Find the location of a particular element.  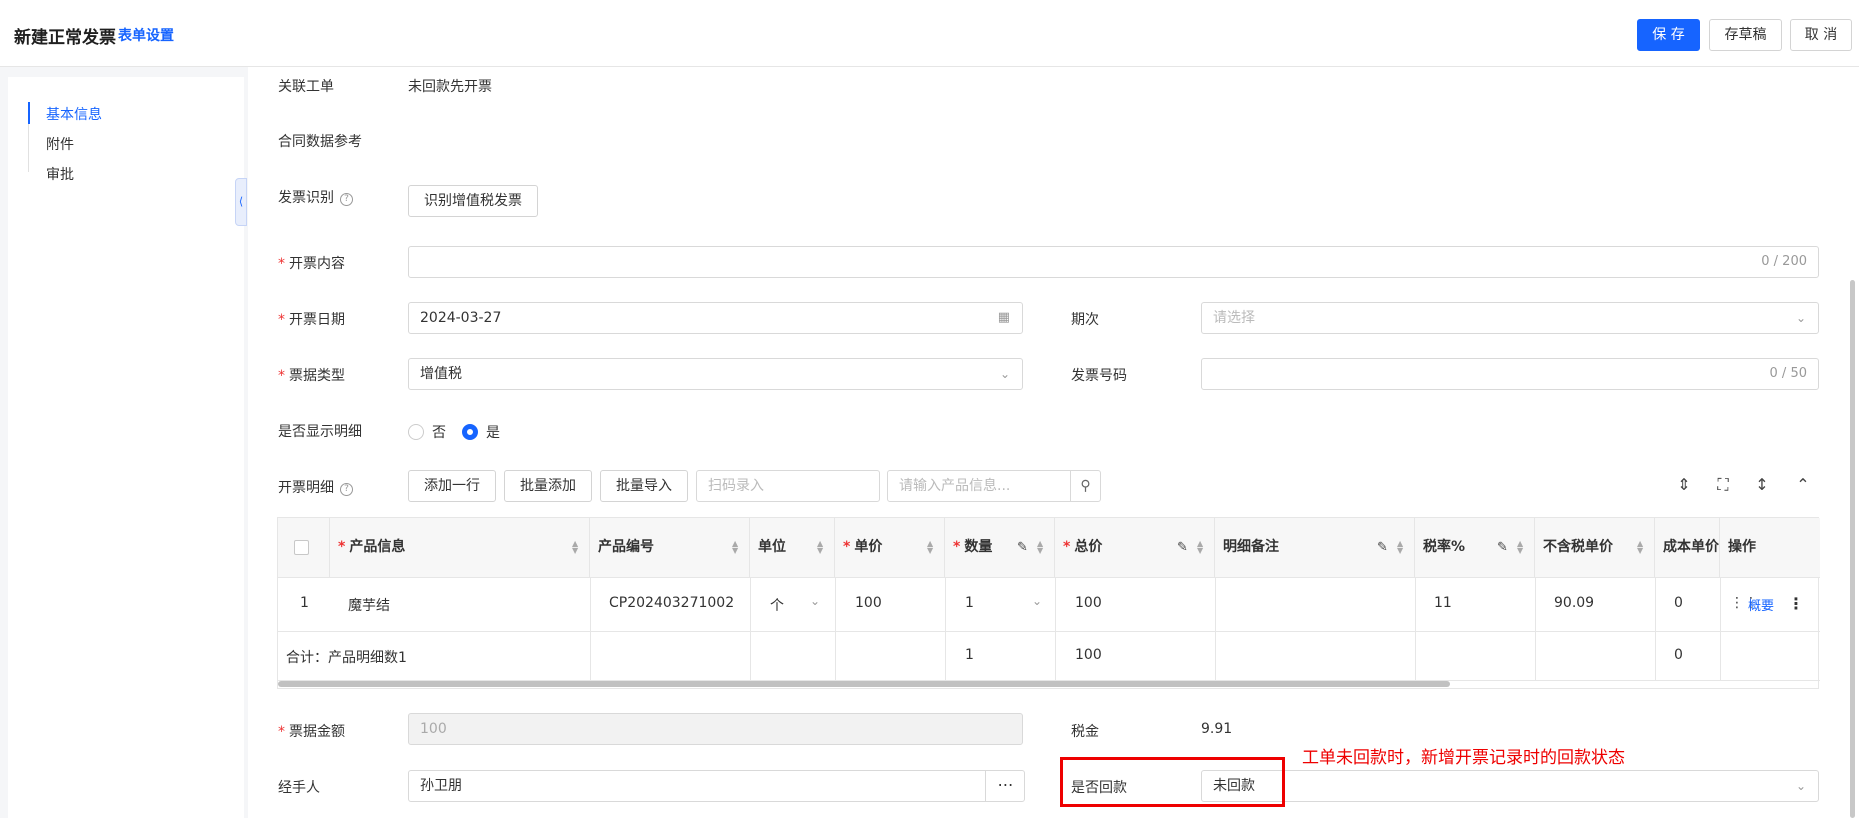

cell-price: 100 is located at coordinates (868, 603).